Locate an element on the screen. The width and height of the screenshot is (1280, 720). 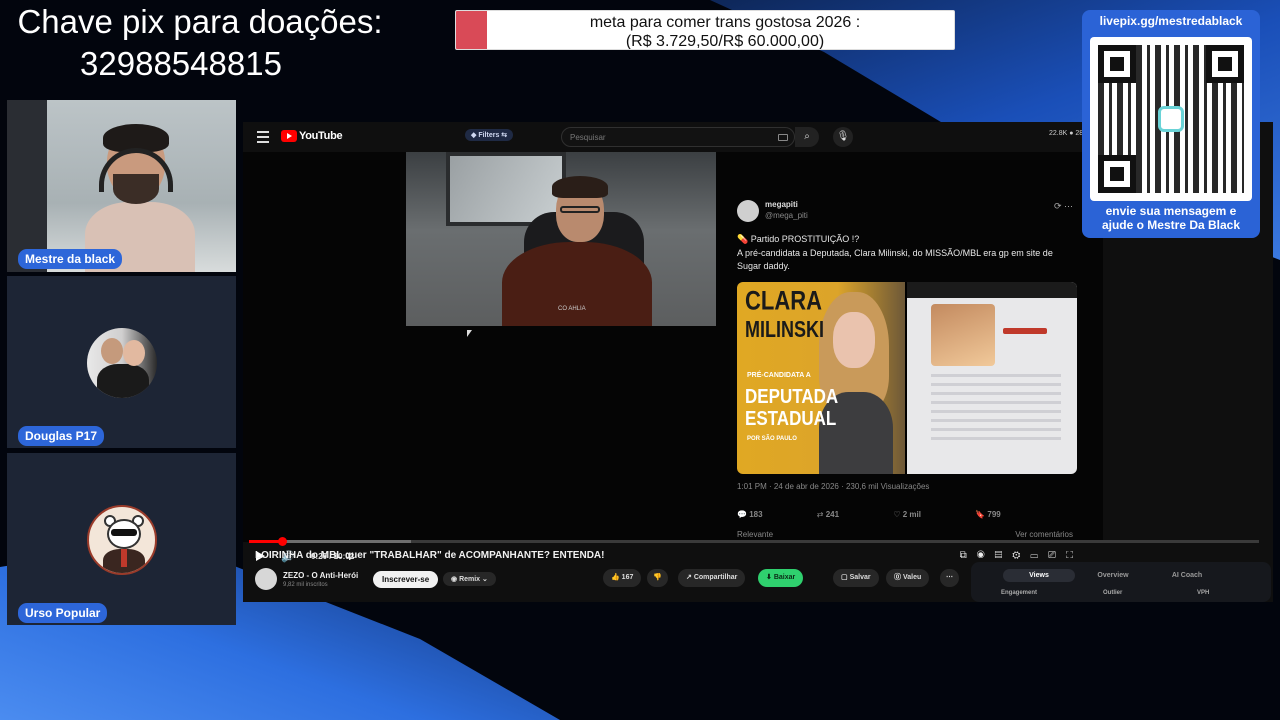
scrubber-handle is located at coordinates (283, 541).